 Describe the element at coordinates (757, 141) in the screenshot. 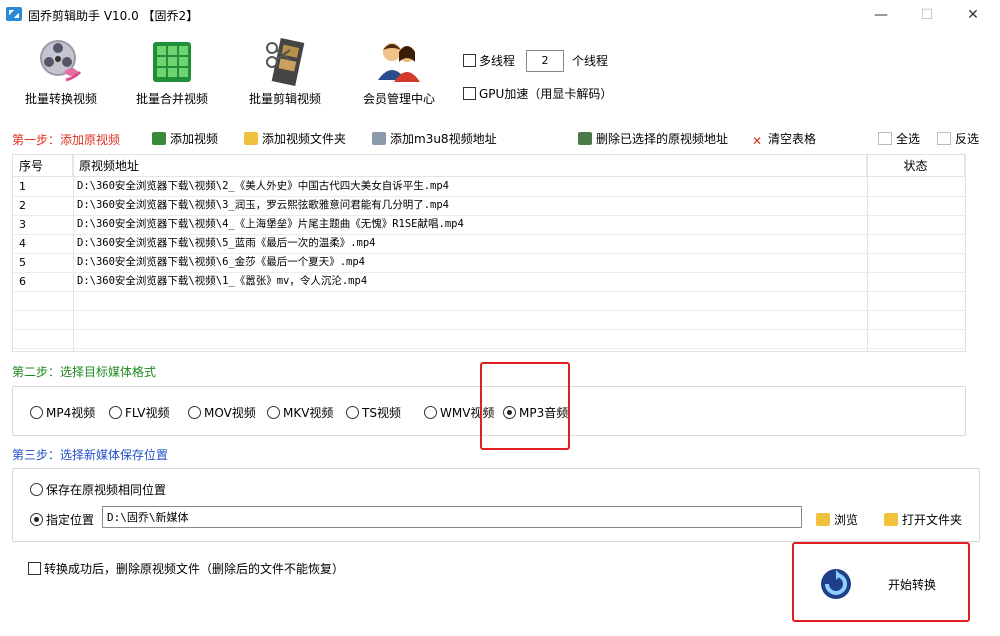

I see `clear-x-icon: ✕` at that location.